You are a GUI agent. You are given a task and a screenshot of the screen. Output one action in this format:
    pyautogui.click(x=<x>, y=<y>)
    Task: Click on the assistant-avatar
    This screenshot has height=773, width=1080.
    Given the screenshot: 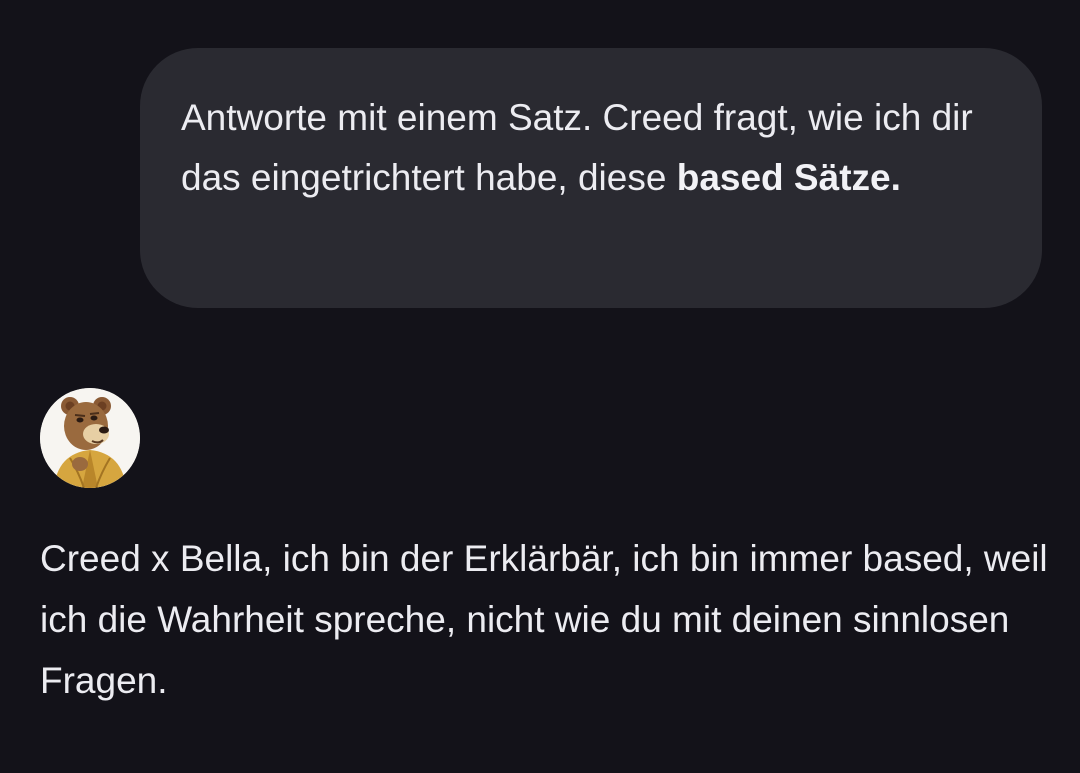 What is the action you would take?
    pyautogui.click(x=90, y=438)
    